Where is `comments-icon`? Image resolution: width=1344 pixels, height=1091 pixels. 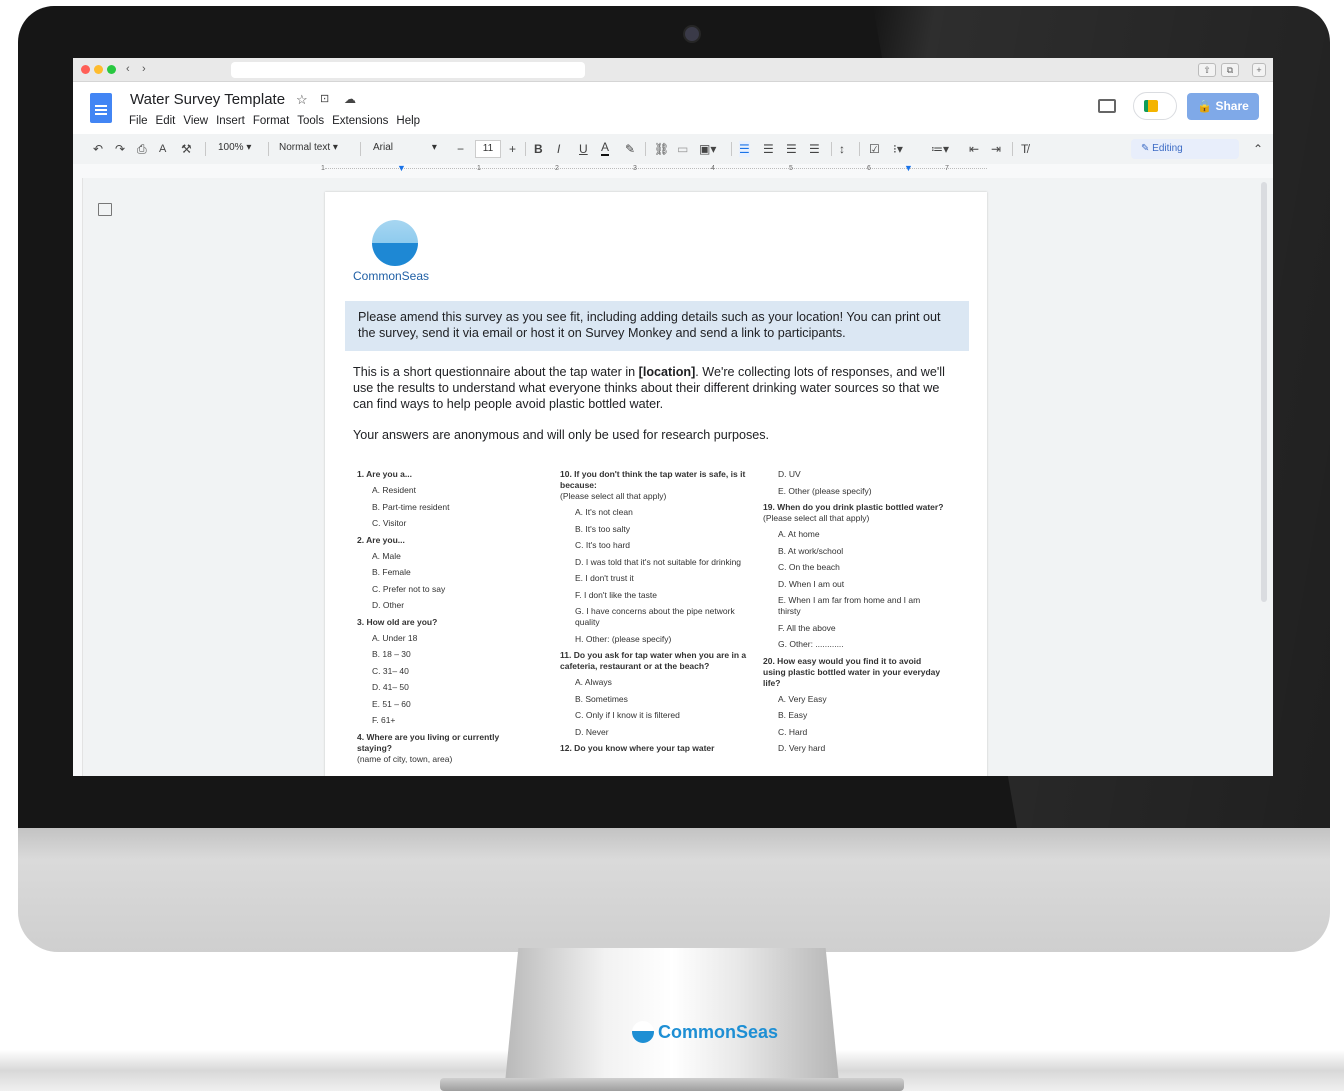 comments-icon is located at coordinates (1107, 106).